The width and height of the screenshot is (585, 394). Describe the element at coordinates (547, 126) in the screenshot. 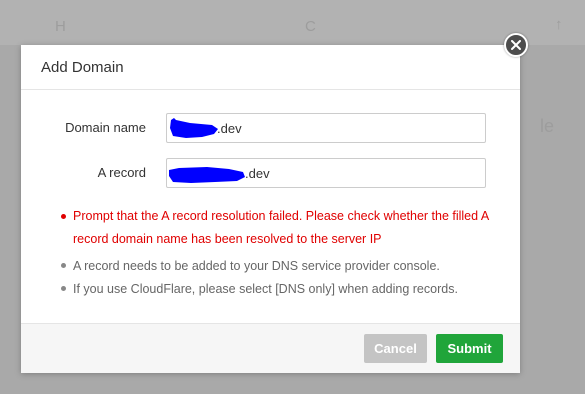

I see `background-text: le` at that location.